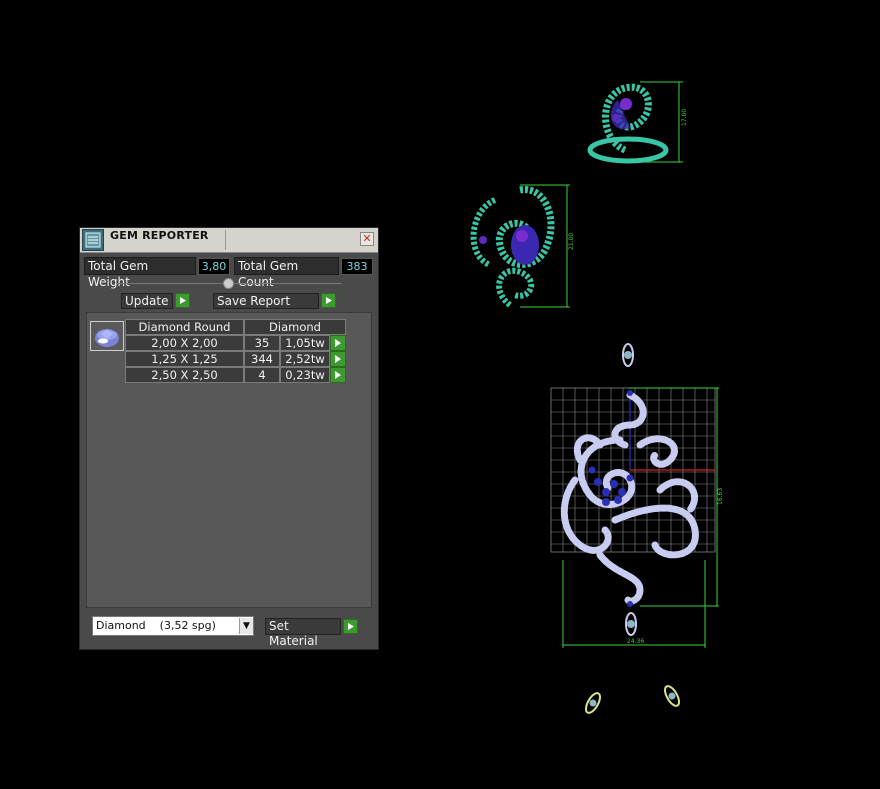 The height and width of the screenshot is (789, 880). Describe the element at coordinates (593, 703) in the screenshot. I see `jump-ring-left` at that location.